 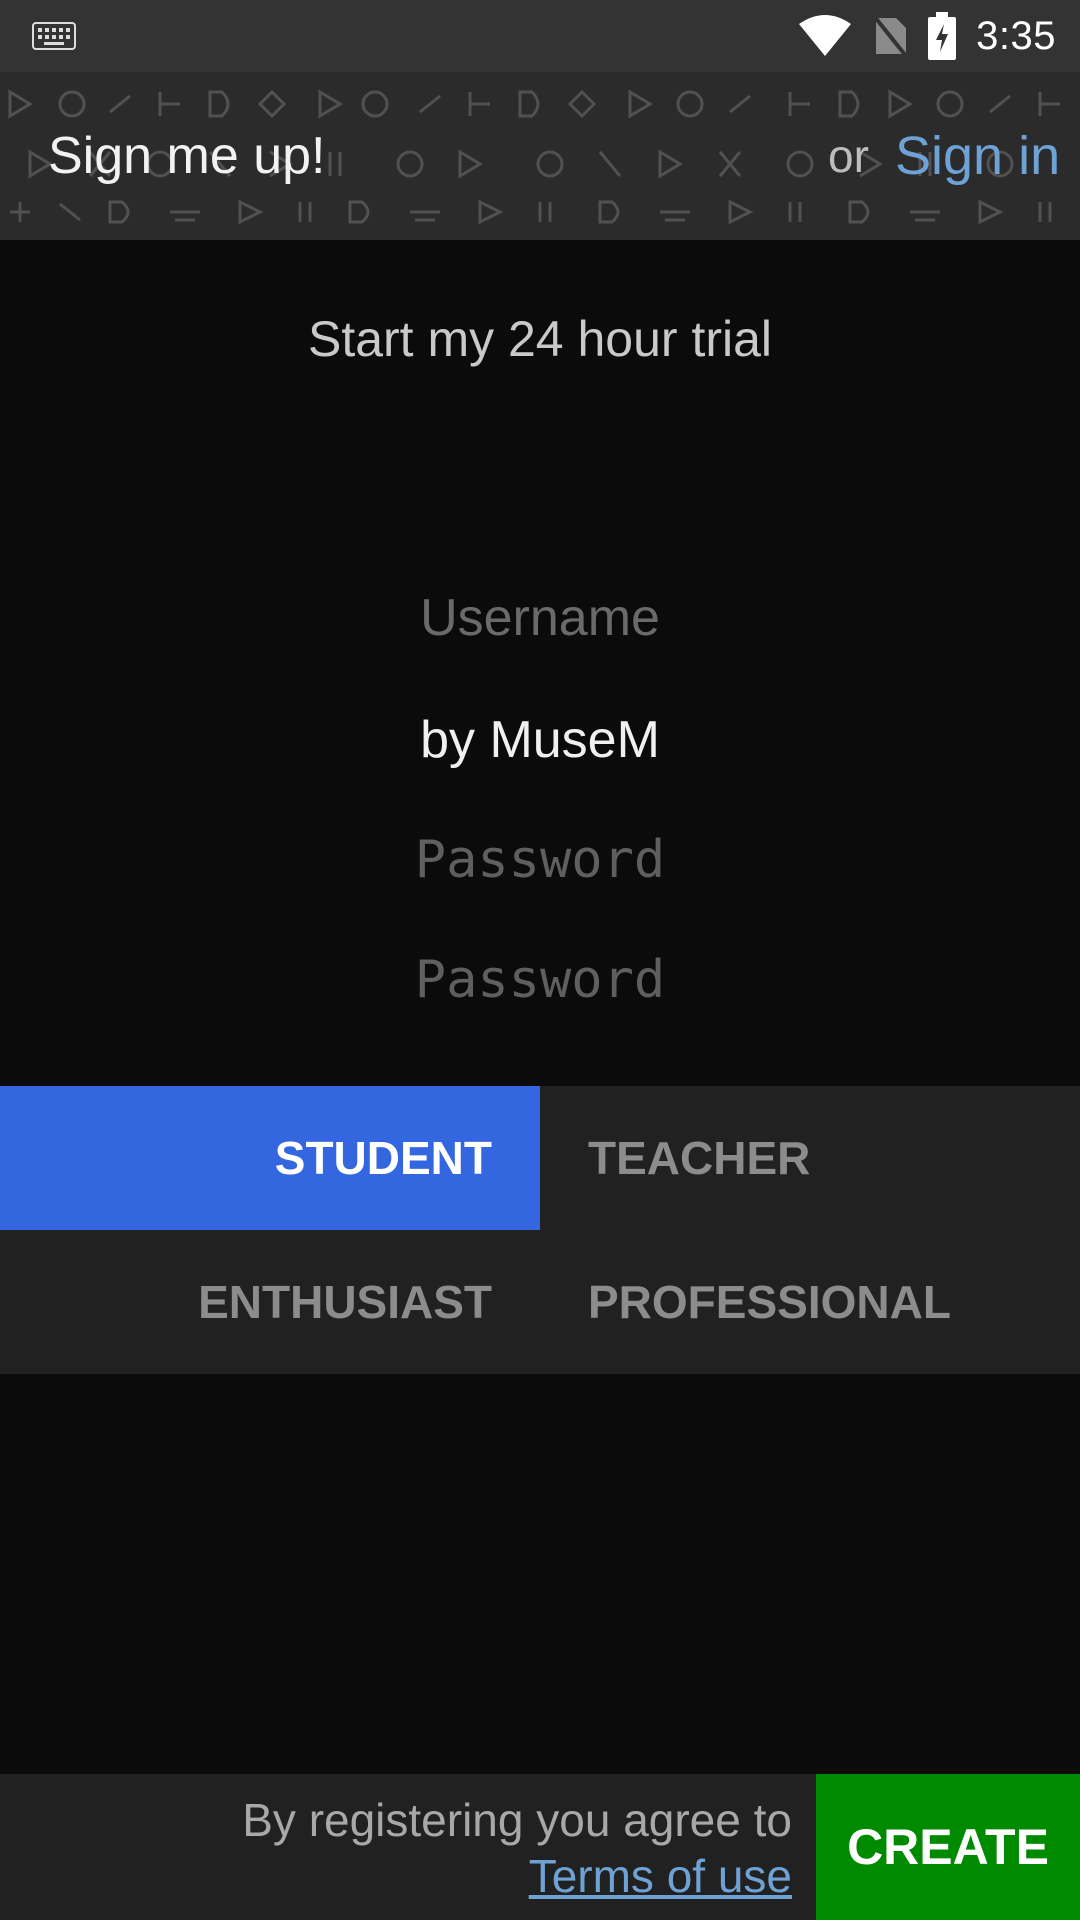 I want to click on clock: 3:35, so click(x=1016, y=35).